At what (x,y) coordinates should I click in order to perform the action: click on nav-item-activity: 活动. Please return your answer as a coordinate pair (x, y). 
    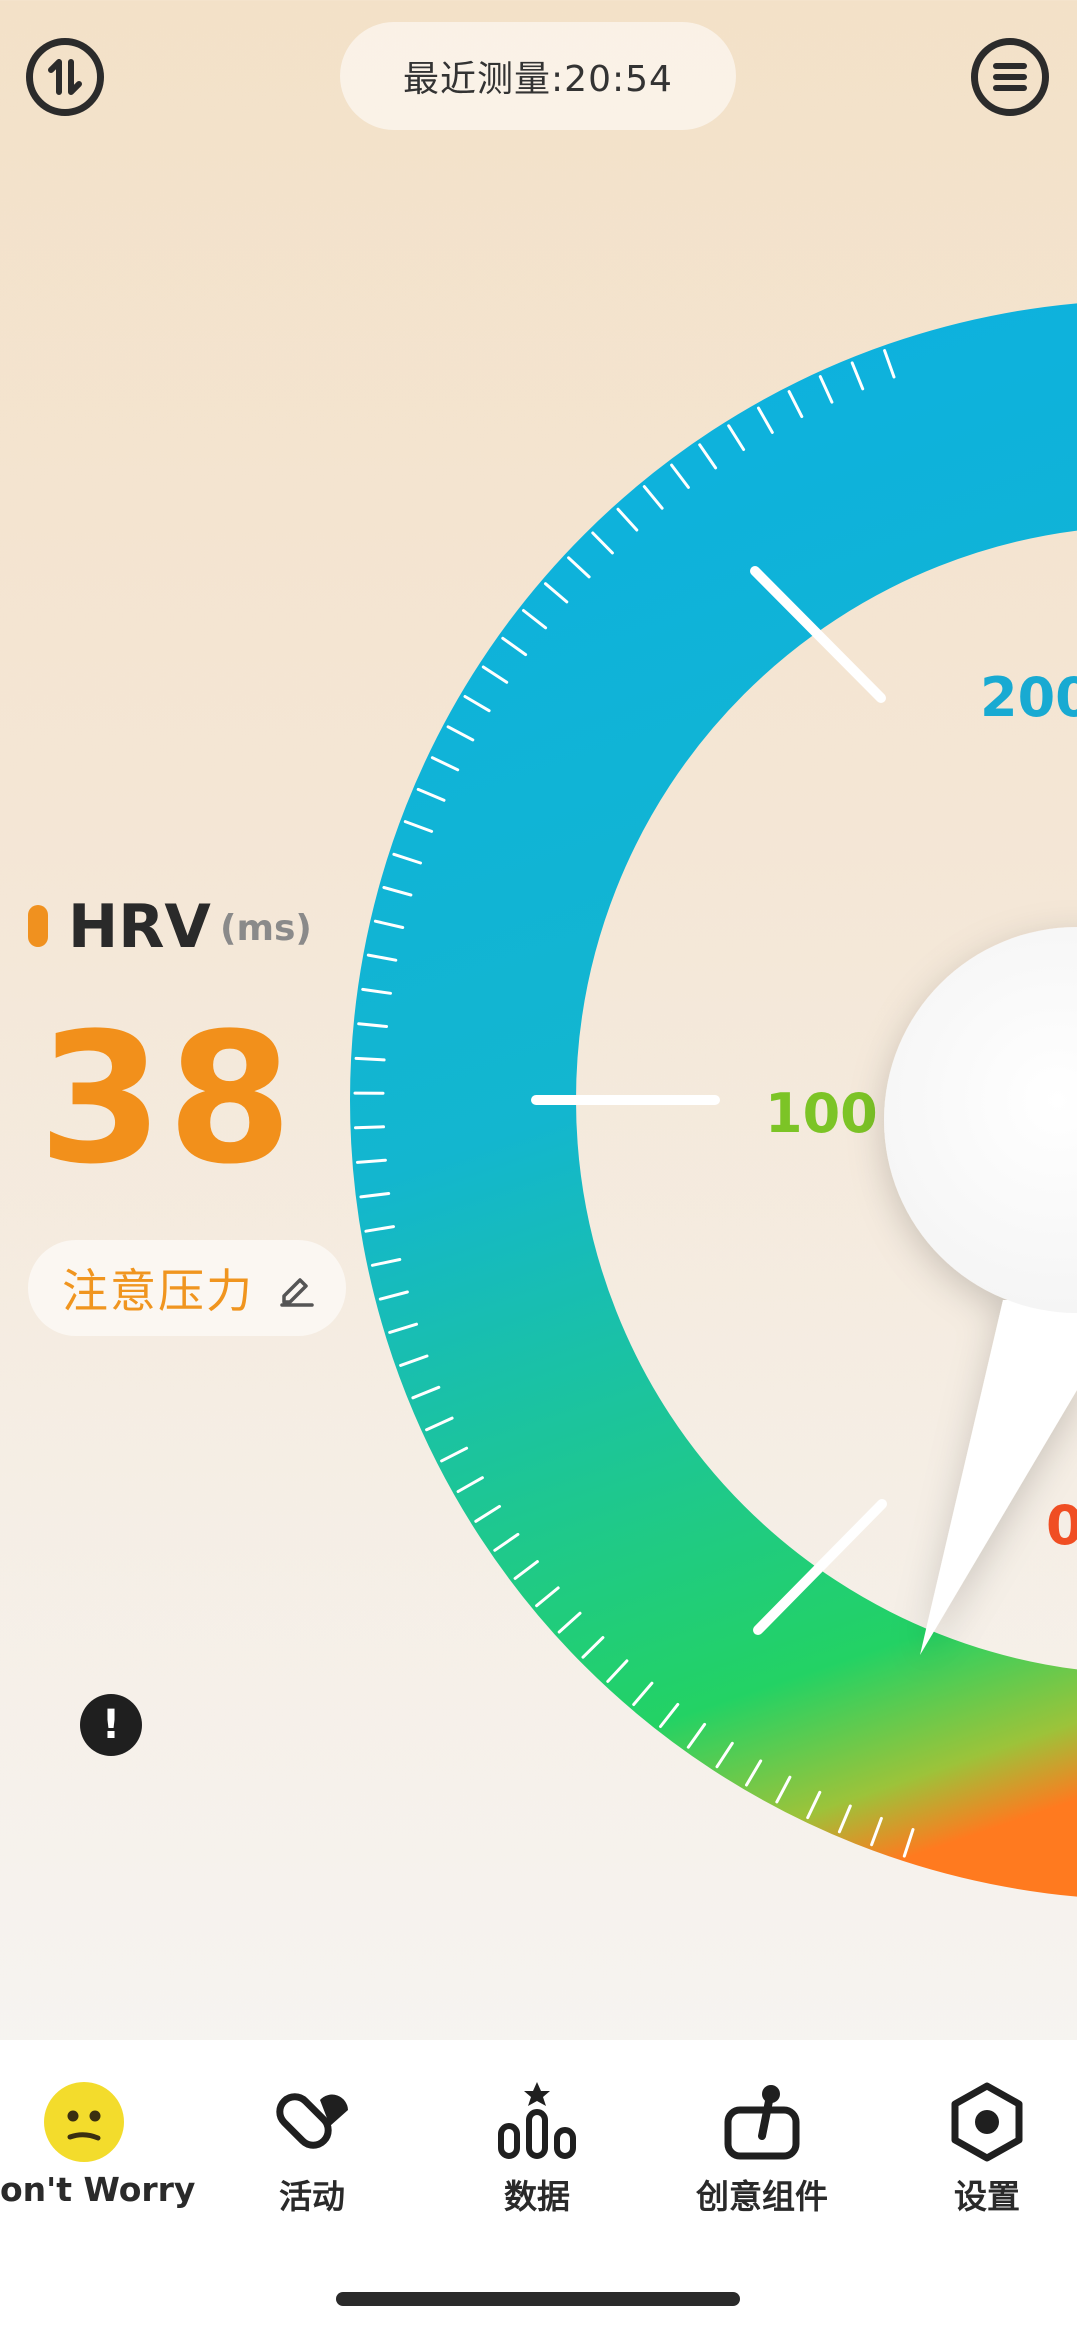
    Looking at the image, I should click on (312, 2149).